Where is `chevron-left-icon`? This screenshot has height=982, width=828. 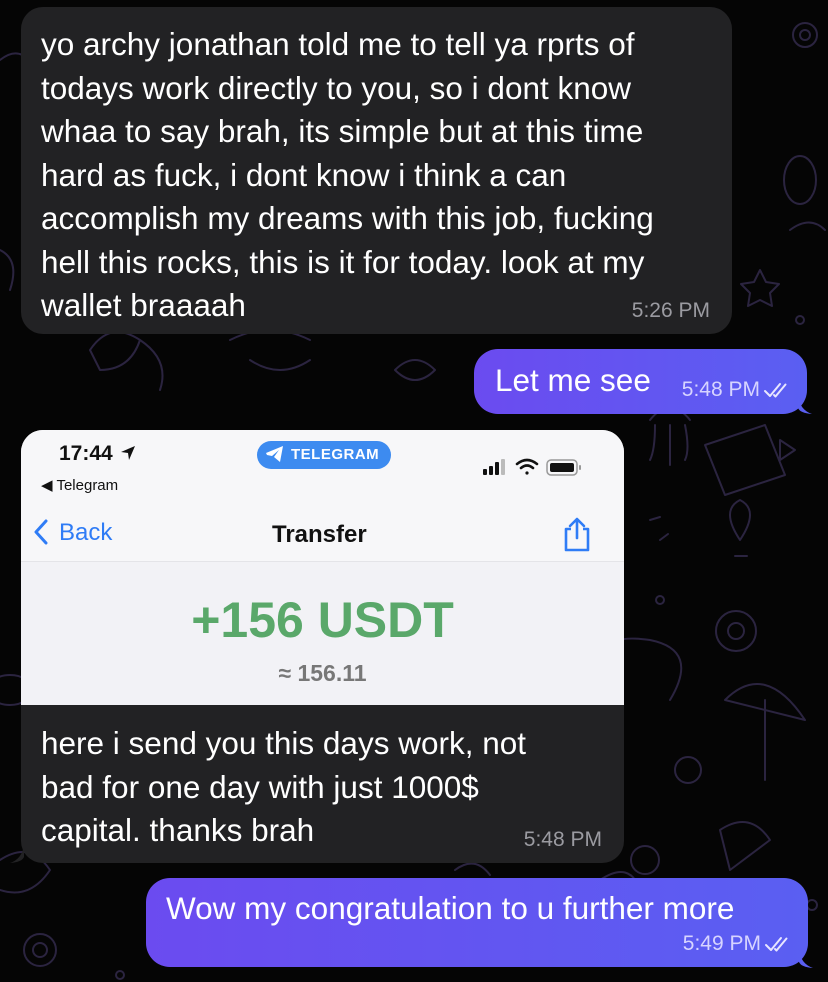 chevron-left-icon is located at coordinates (41, 532).